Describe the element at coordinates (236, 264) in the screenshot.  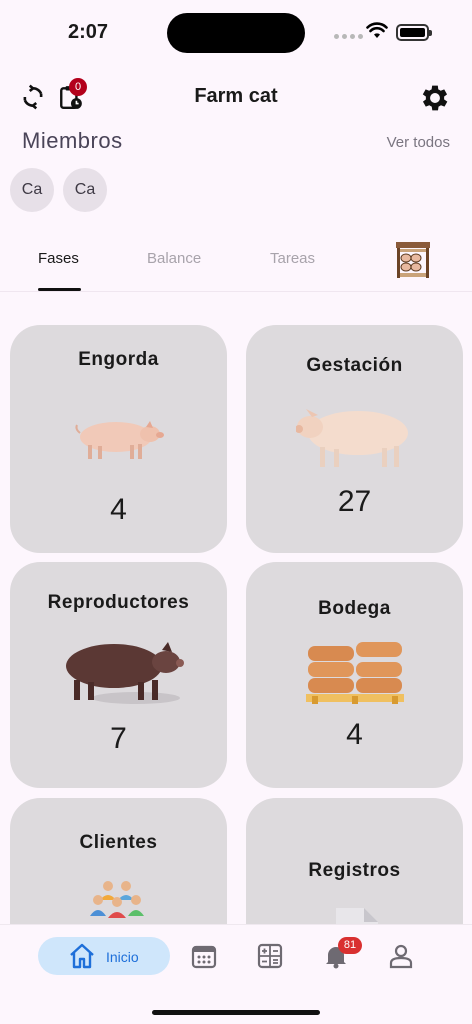
I see `phase-tabs: Fases Balance Tareas` at that location.